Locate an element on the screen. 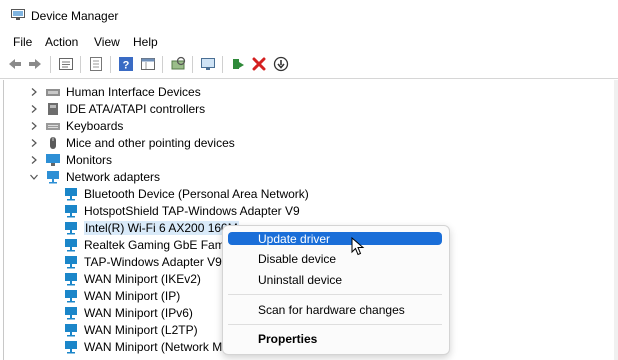  menu-item-properties: Properties is located at coordinates (335, 339).